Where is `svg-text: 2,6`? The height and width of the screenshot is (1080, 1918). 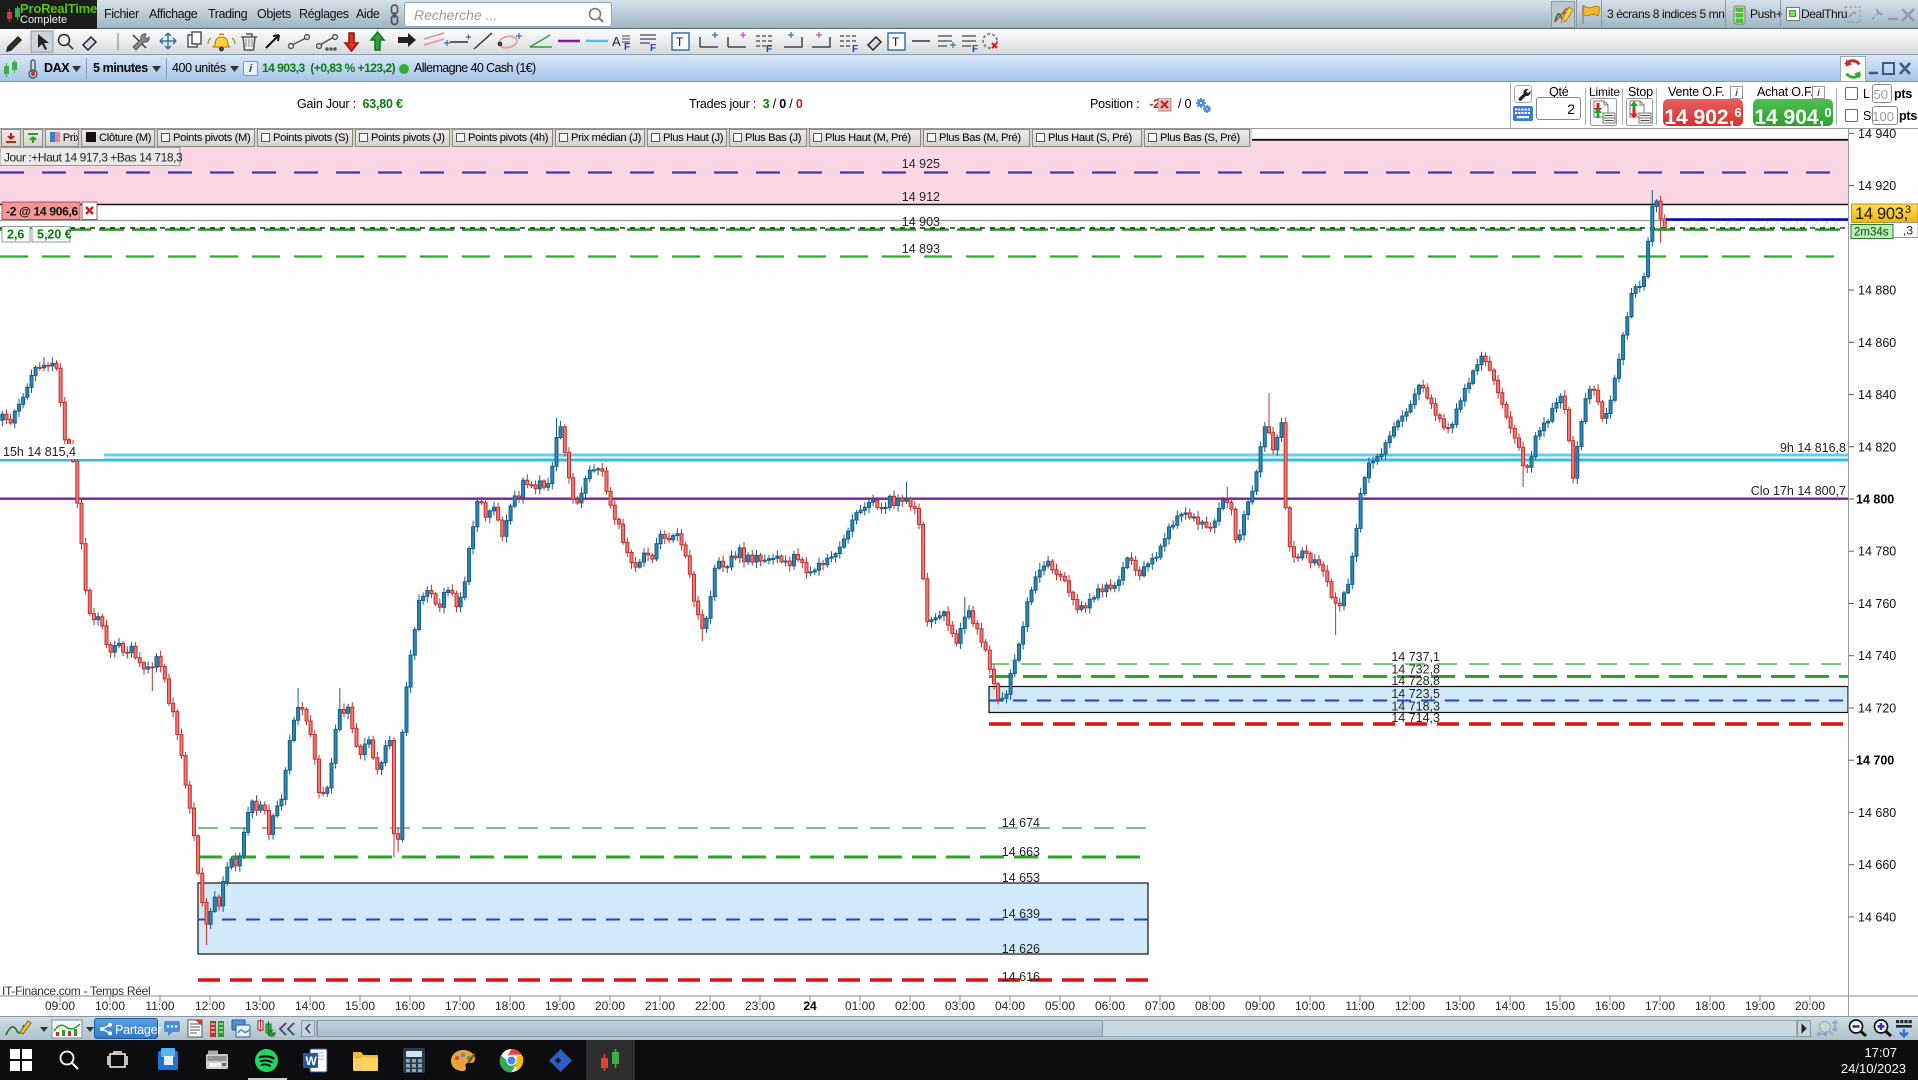
svg-text: 2,6 is located at coordinates (15, 235).